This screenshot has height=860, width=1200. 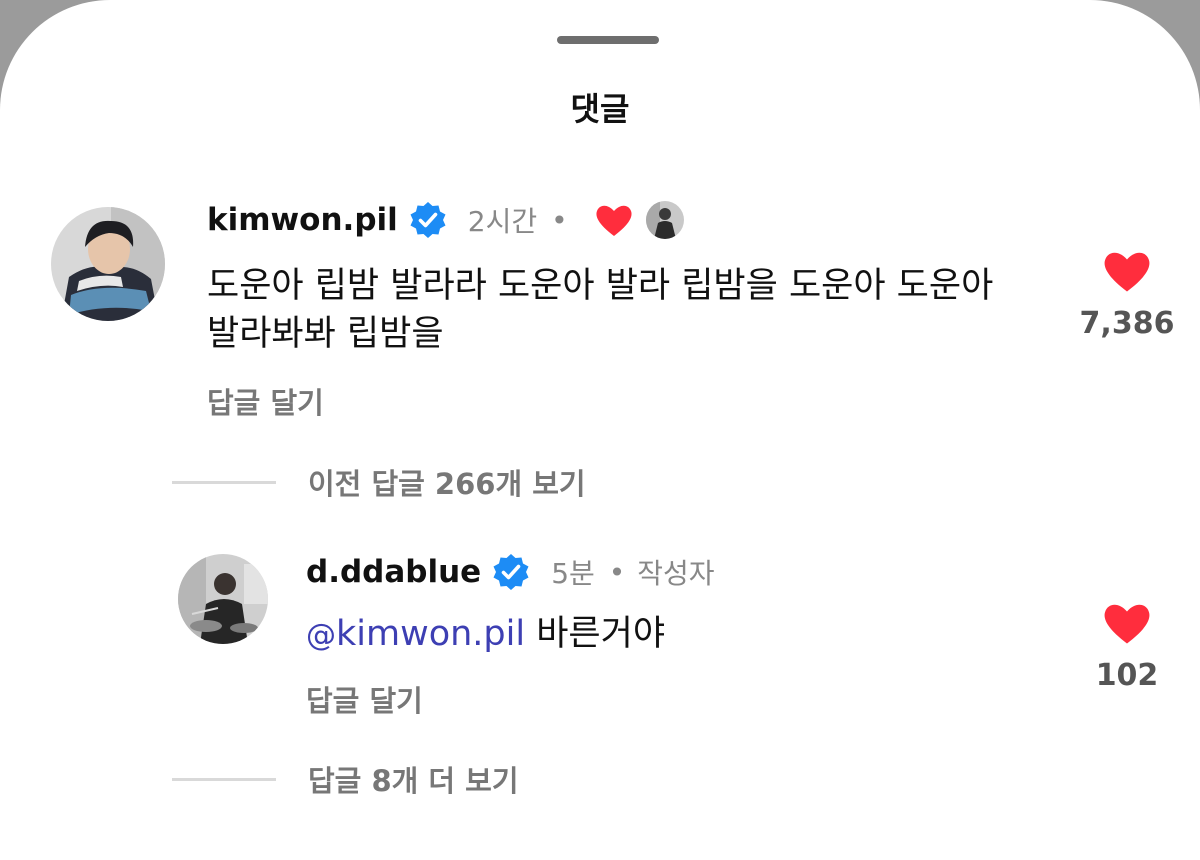 What do you see at coordinates (447, 482) in the screenshot?
I see `view-previous-replies-label: 이전 답글 266개 보기` at bounding box center [447, 482].